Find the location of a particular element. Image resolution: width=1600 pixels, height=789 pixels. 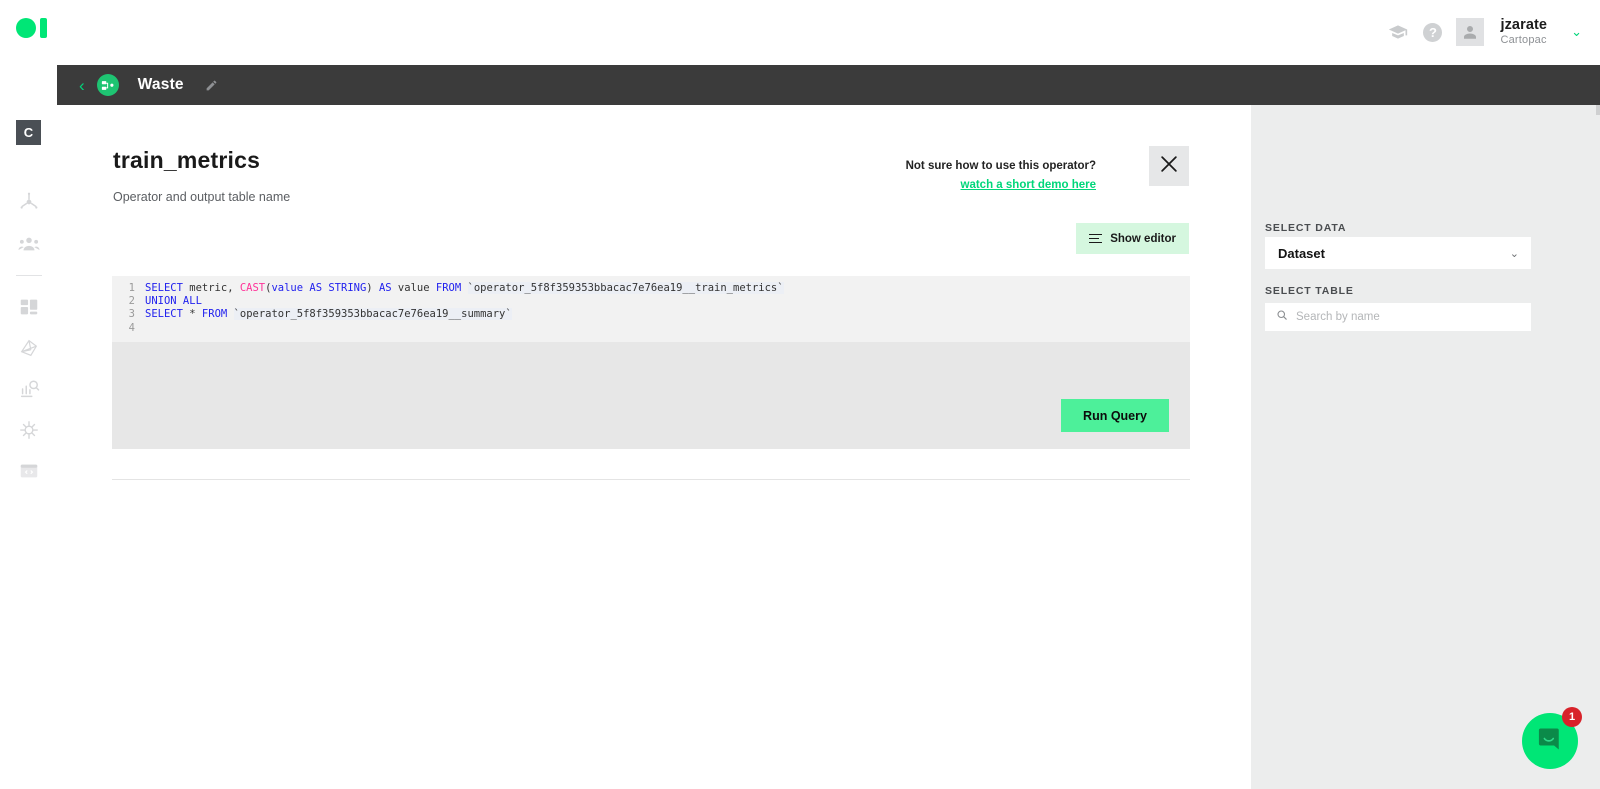

graph-mesh-icon is located at coordinates (29, 348).